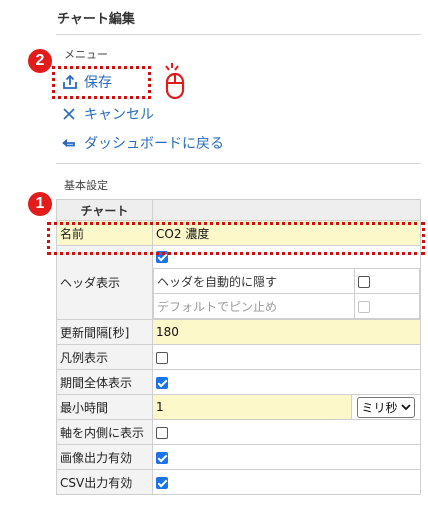 The width and height of the screenshot is (428, 528). I want to click on axis-inside-label: 軸を内側に表示, so click(104, 432).